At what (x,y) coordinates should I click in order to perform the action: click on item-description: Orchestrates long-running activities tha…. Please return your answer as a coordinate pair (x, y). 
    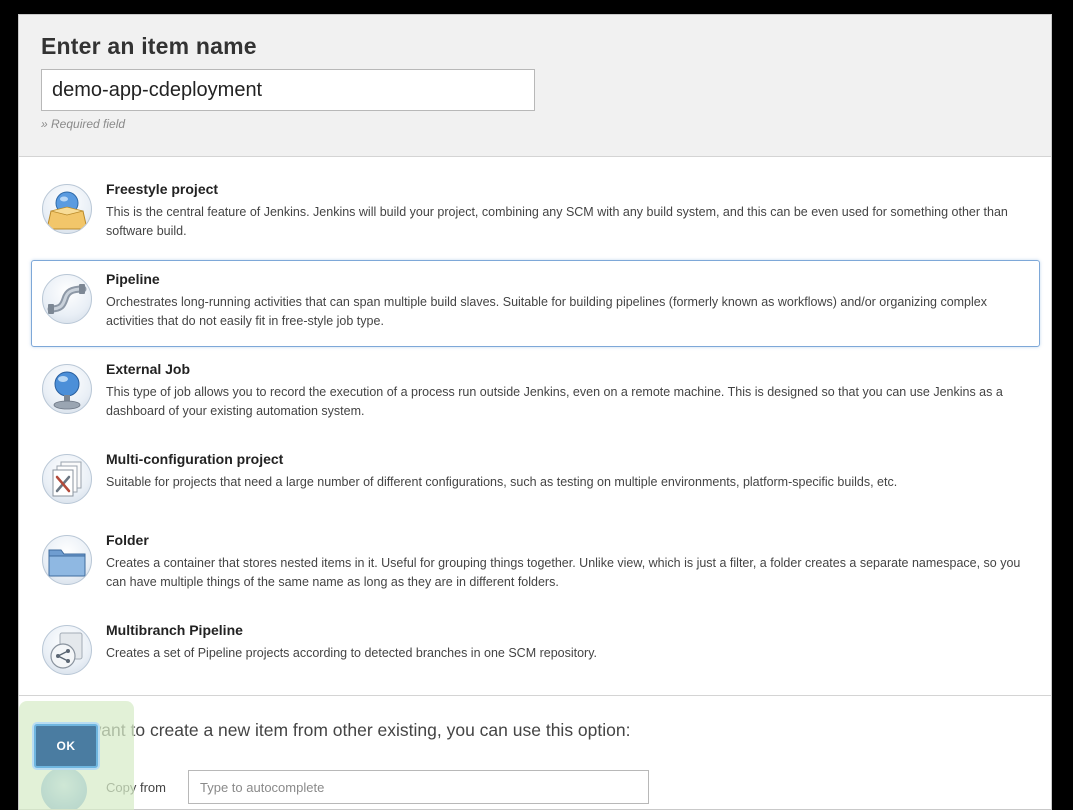
    Looking at the image, I should click on (546, 311).